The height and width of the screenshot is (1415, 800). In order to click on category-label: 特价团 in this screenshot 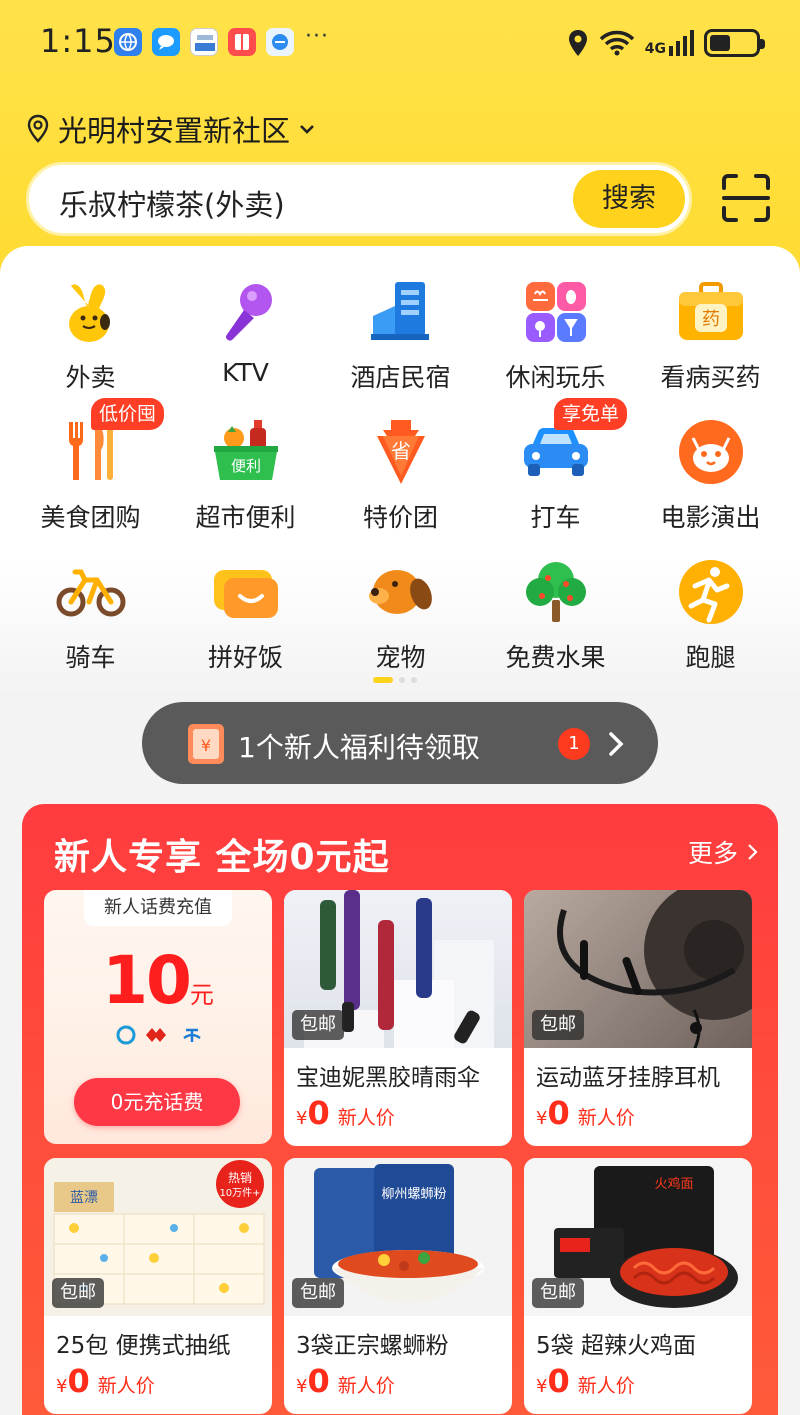, I will do `click(400, 517)`.